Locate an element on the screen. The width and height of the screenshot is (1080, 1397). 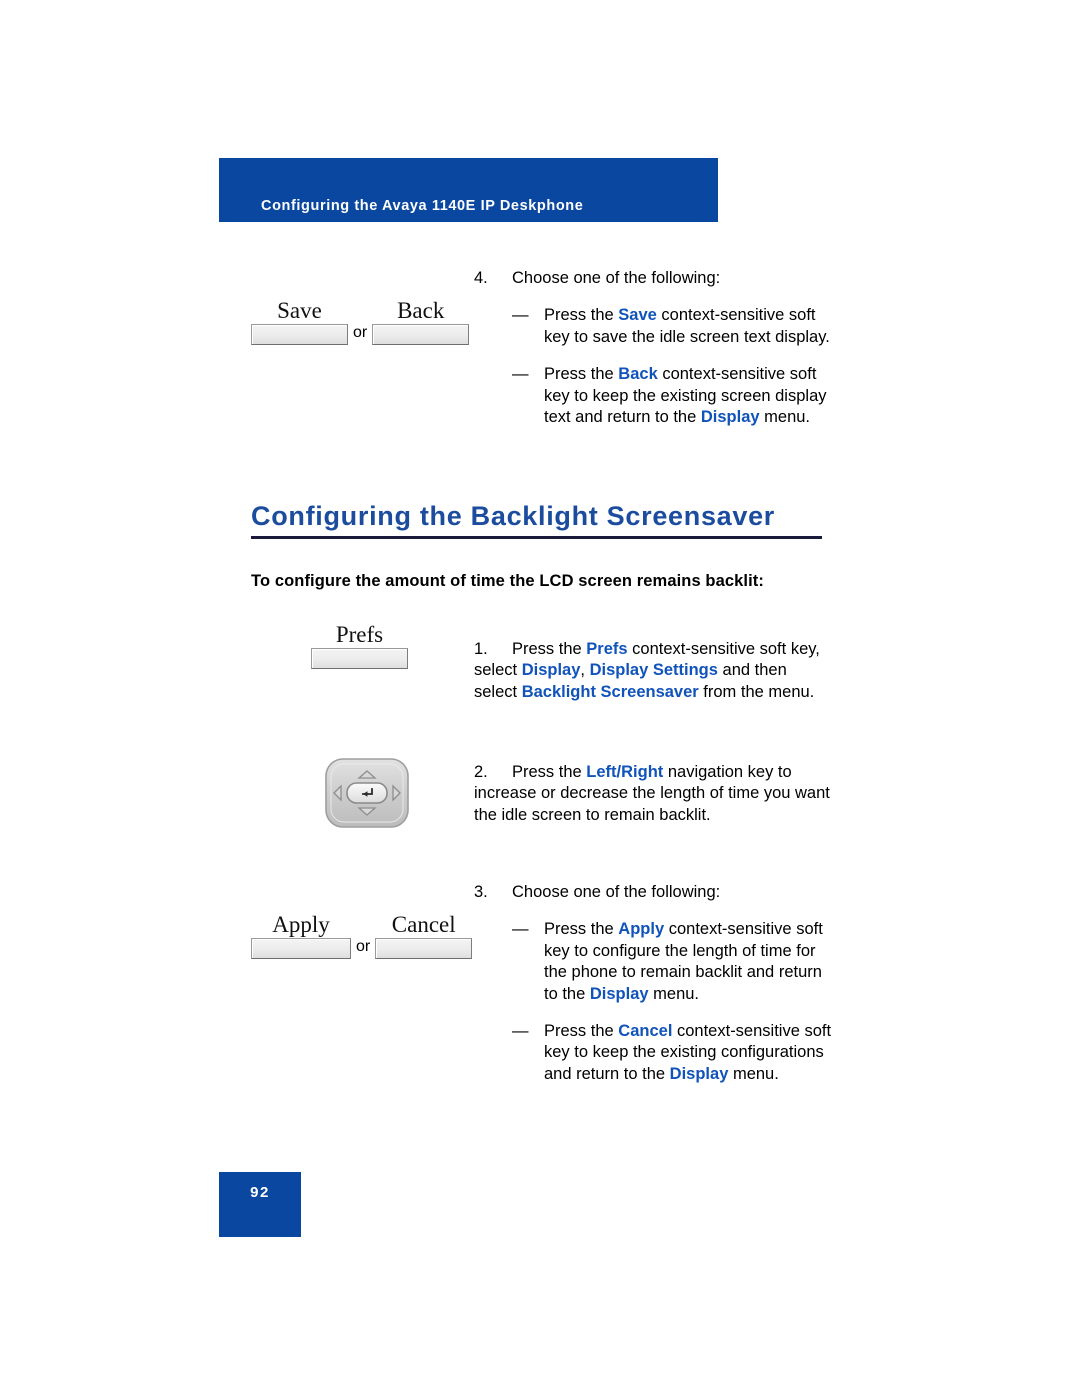
softkey-cancel: Cancel is located at coordinates (424, 935).